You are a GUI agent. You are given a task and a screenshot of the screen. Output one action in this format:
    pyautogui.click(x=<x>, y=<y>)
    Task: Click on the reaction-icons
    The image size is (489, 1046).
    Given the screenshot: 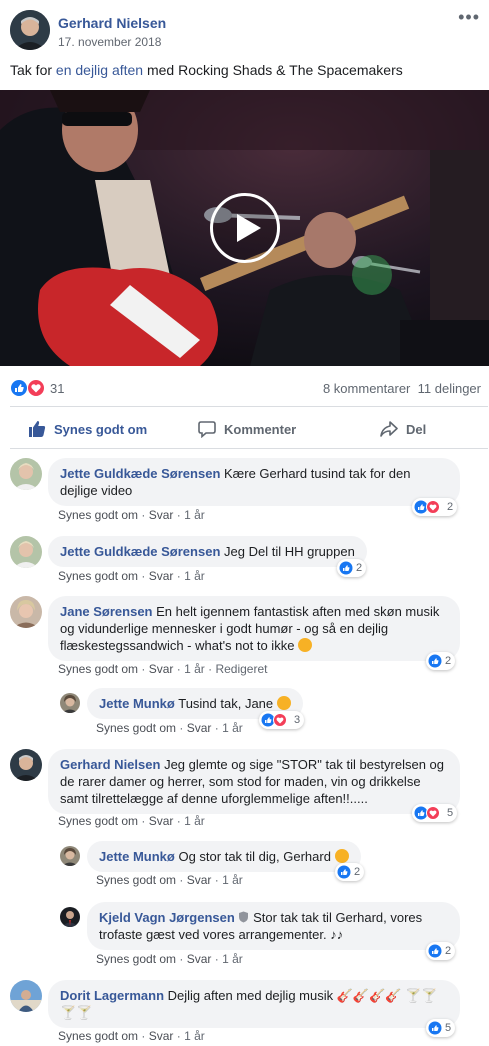 What is the action you would take?
    pyautogui.click(x=30, y=388)
    